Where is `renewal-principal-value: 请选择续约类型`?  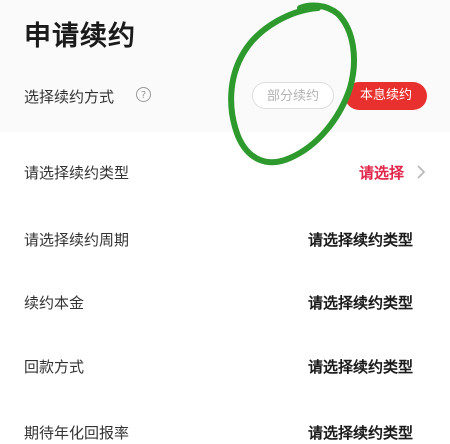 renewal-principal-value: 请选择续约类型 is located at coordinates (360, 302).